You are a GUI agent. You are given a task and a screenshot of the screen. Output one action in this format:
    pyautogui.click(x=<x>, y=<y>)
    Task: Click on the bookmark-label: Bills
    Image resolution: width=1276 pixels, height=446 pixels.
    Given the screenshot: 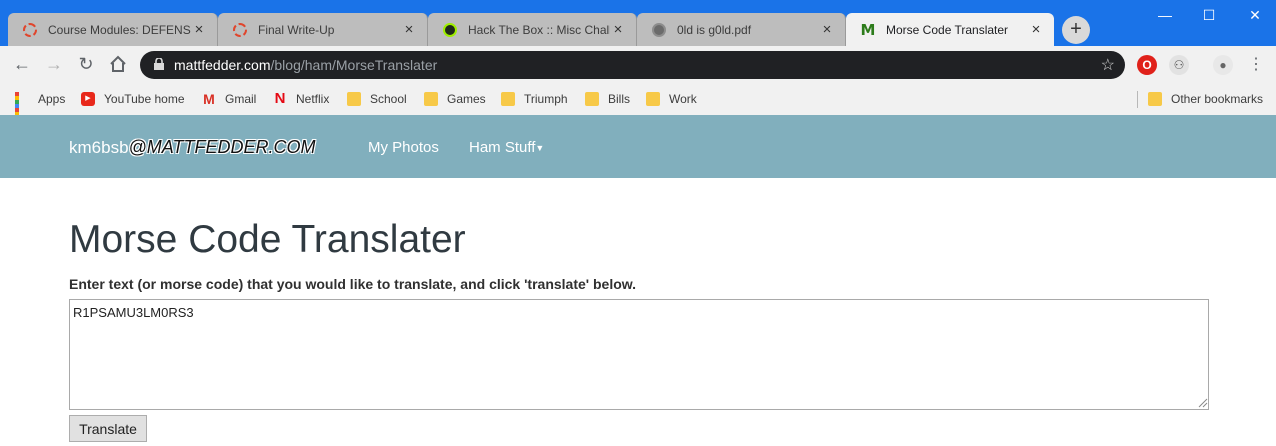 What is the action you would take?
    pyautogui.click(x=619, y=99)
    